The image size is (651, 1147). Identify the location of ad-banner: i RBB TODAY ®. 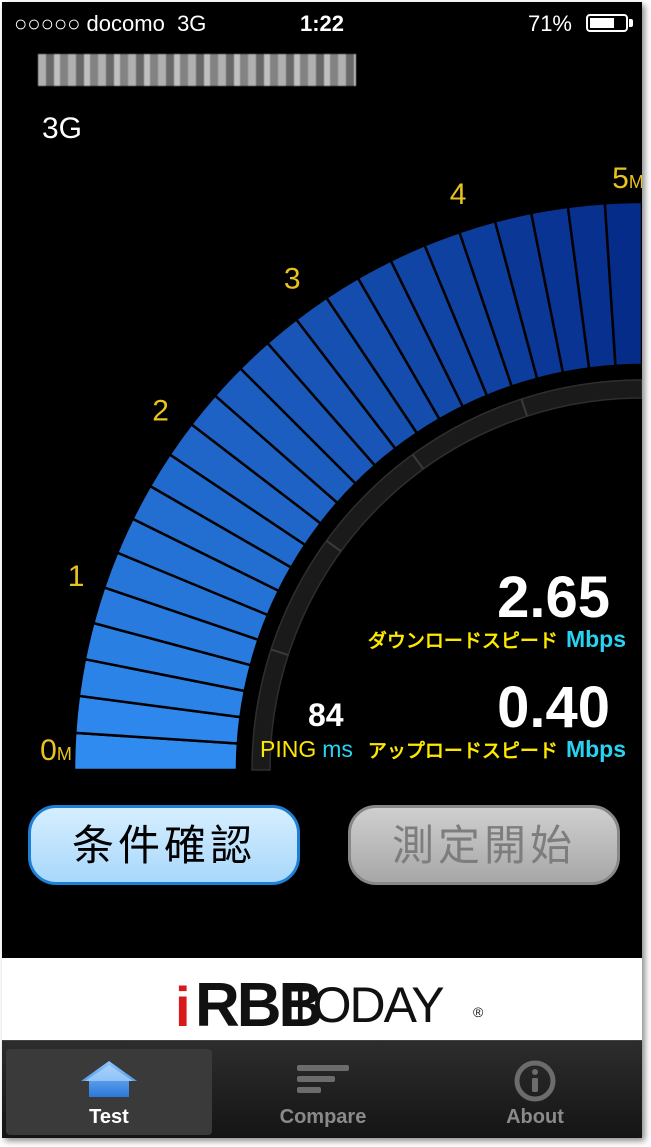
(322, 999).